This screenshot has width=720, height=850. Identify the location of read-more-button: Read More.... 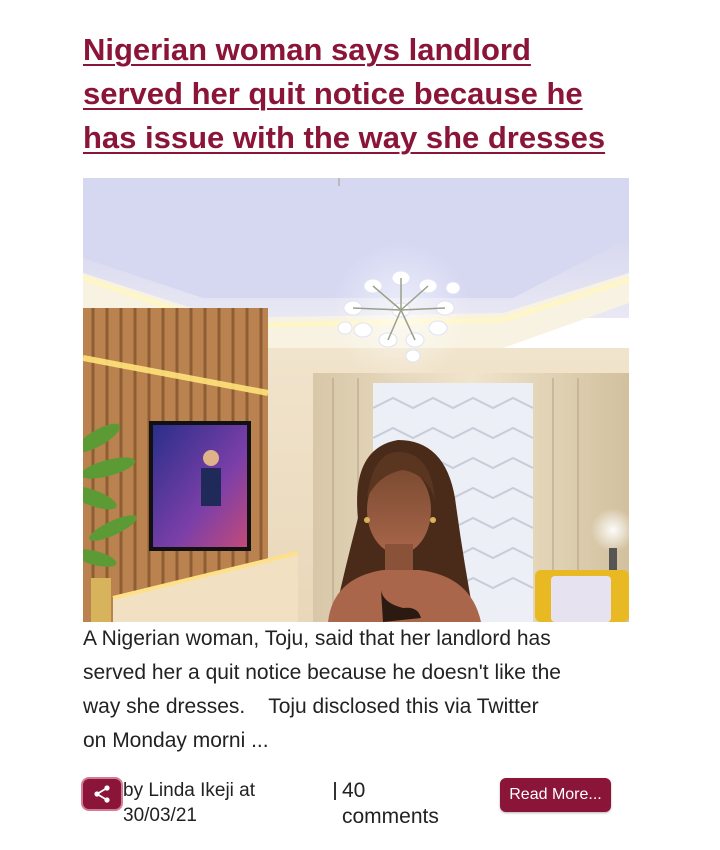
(555, 795).